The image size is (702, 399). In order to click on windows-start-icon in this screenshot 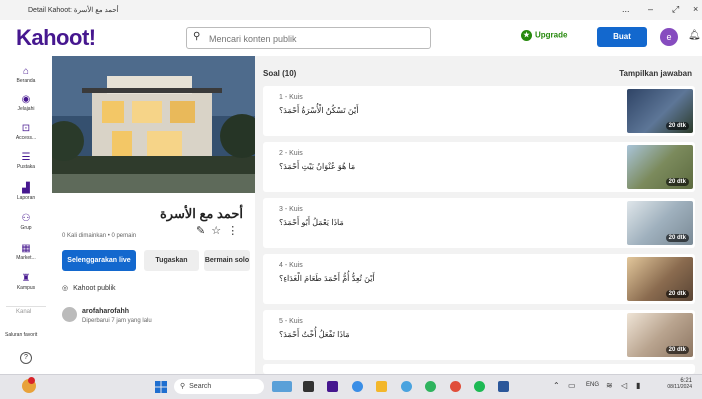, I will do `click(161, 386)`.